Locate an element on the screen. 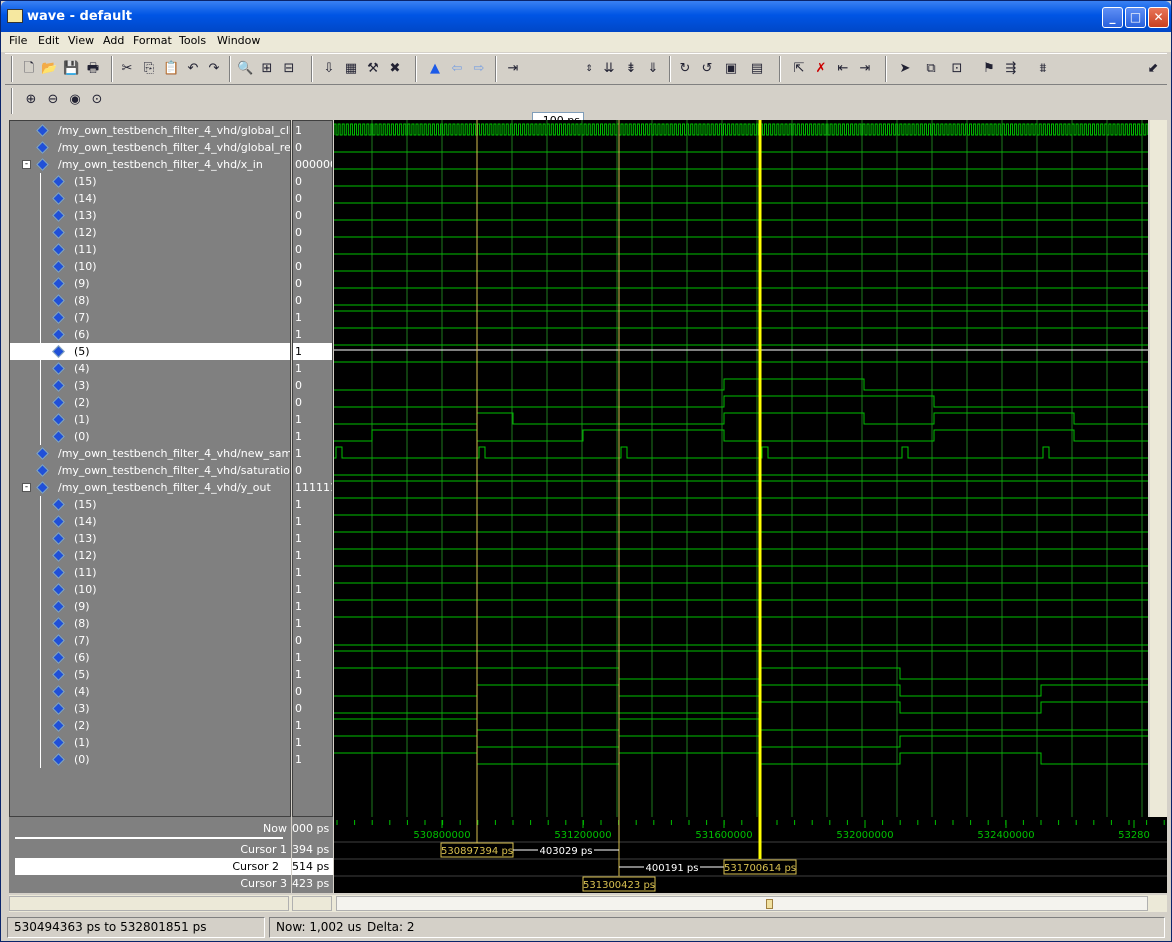  title-bar: wave - default _ □ ✕ is located at coordinates (586, 16).